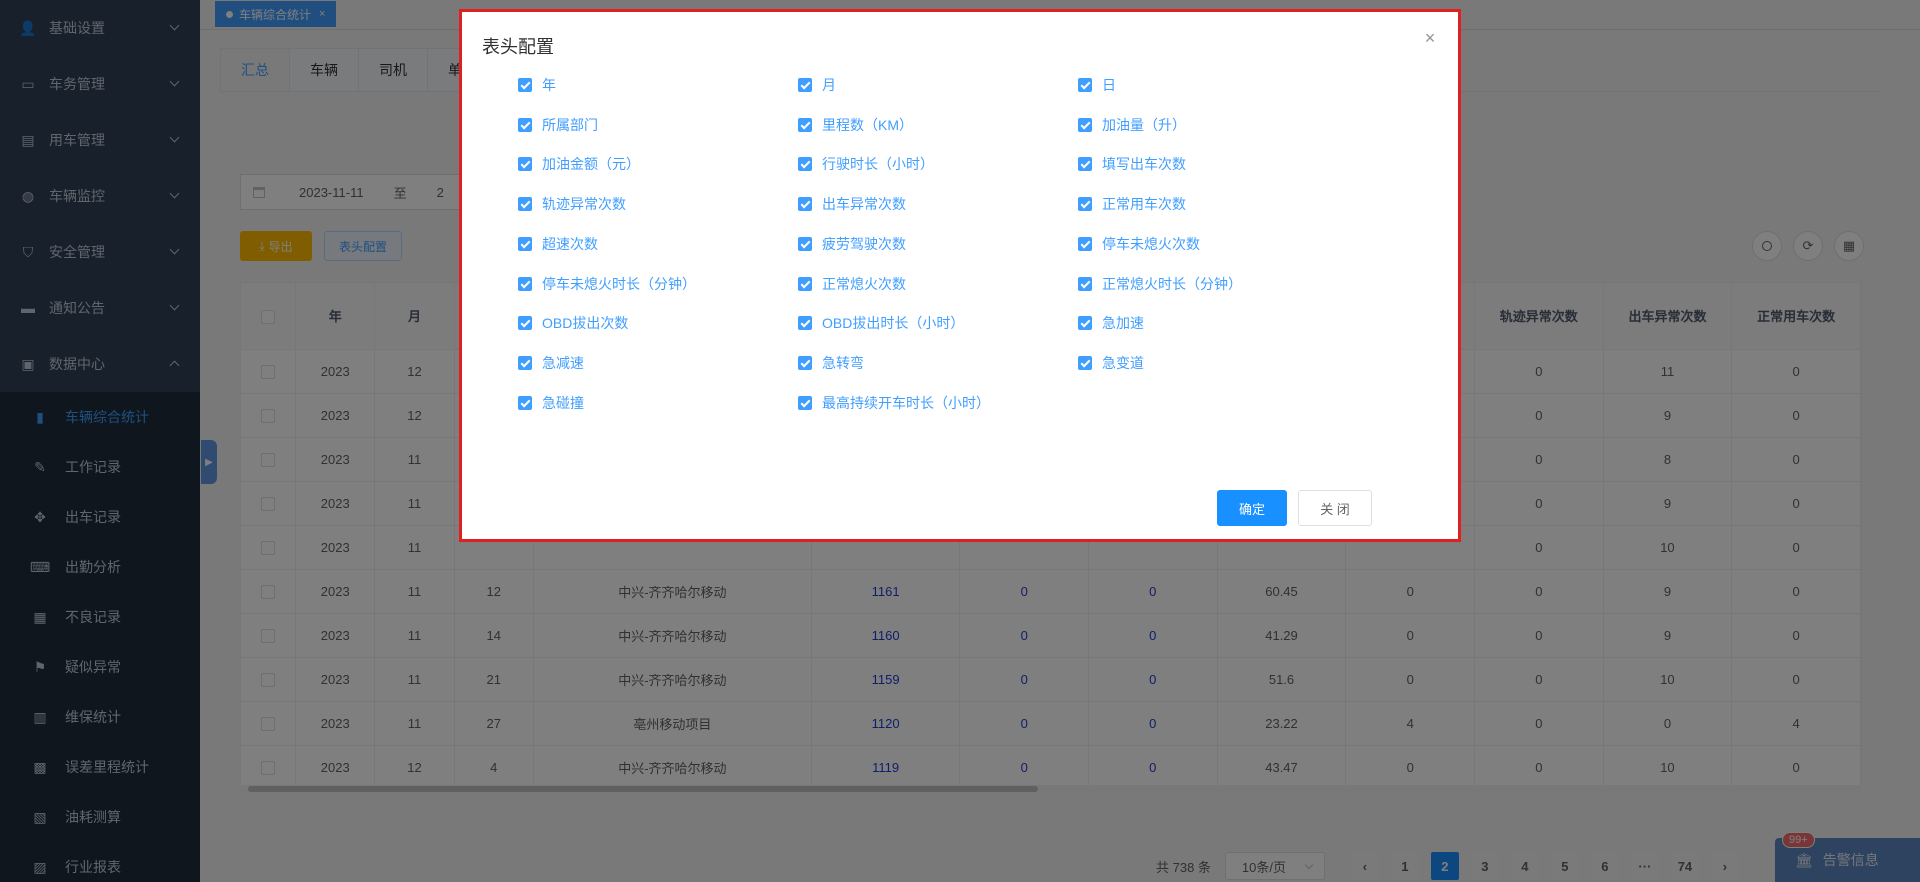  What do you see at coordinates (817, 85) in the screenshot?
I see `column-option-checkbox: 月` at bounding box center [817, 85].